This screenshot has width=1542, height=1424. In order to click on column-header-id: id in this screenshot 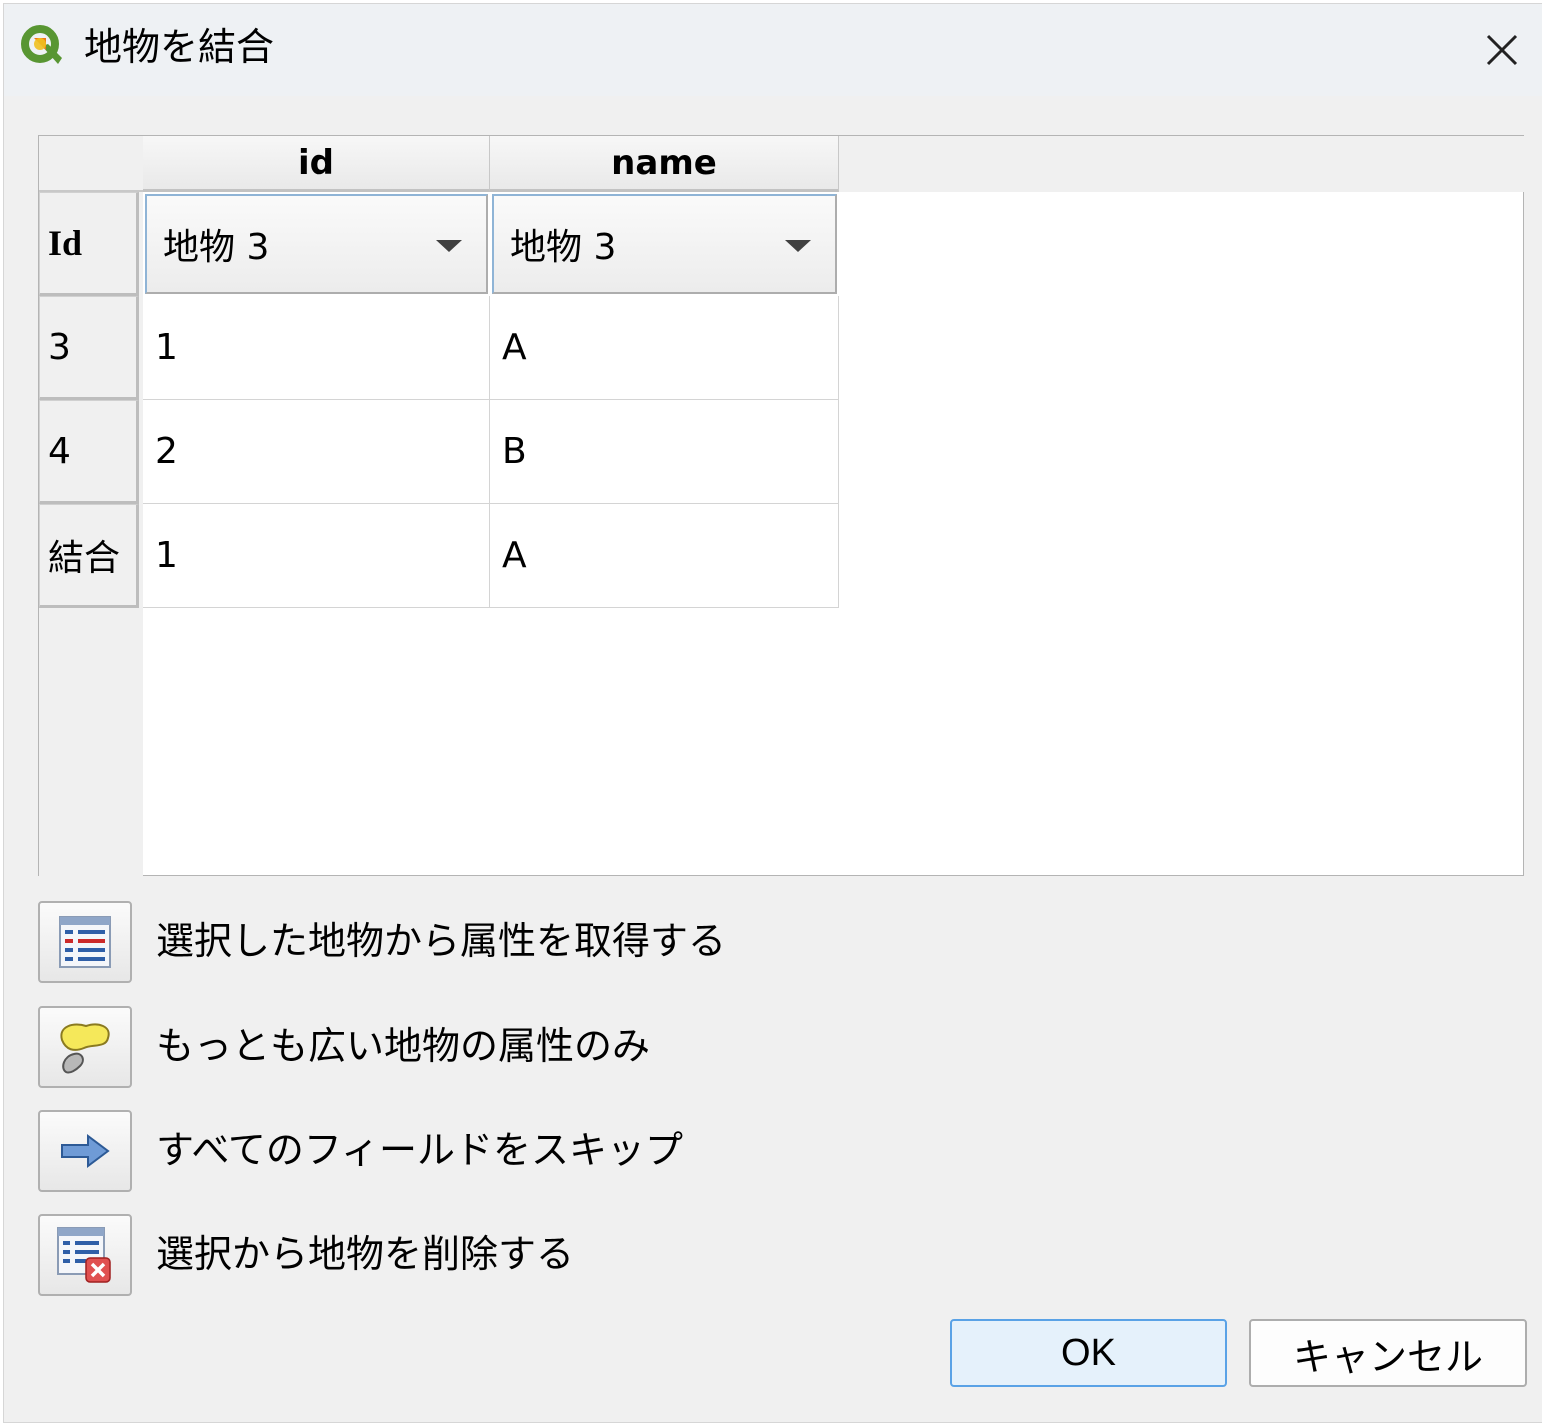, I will do `click(316, 164)`.